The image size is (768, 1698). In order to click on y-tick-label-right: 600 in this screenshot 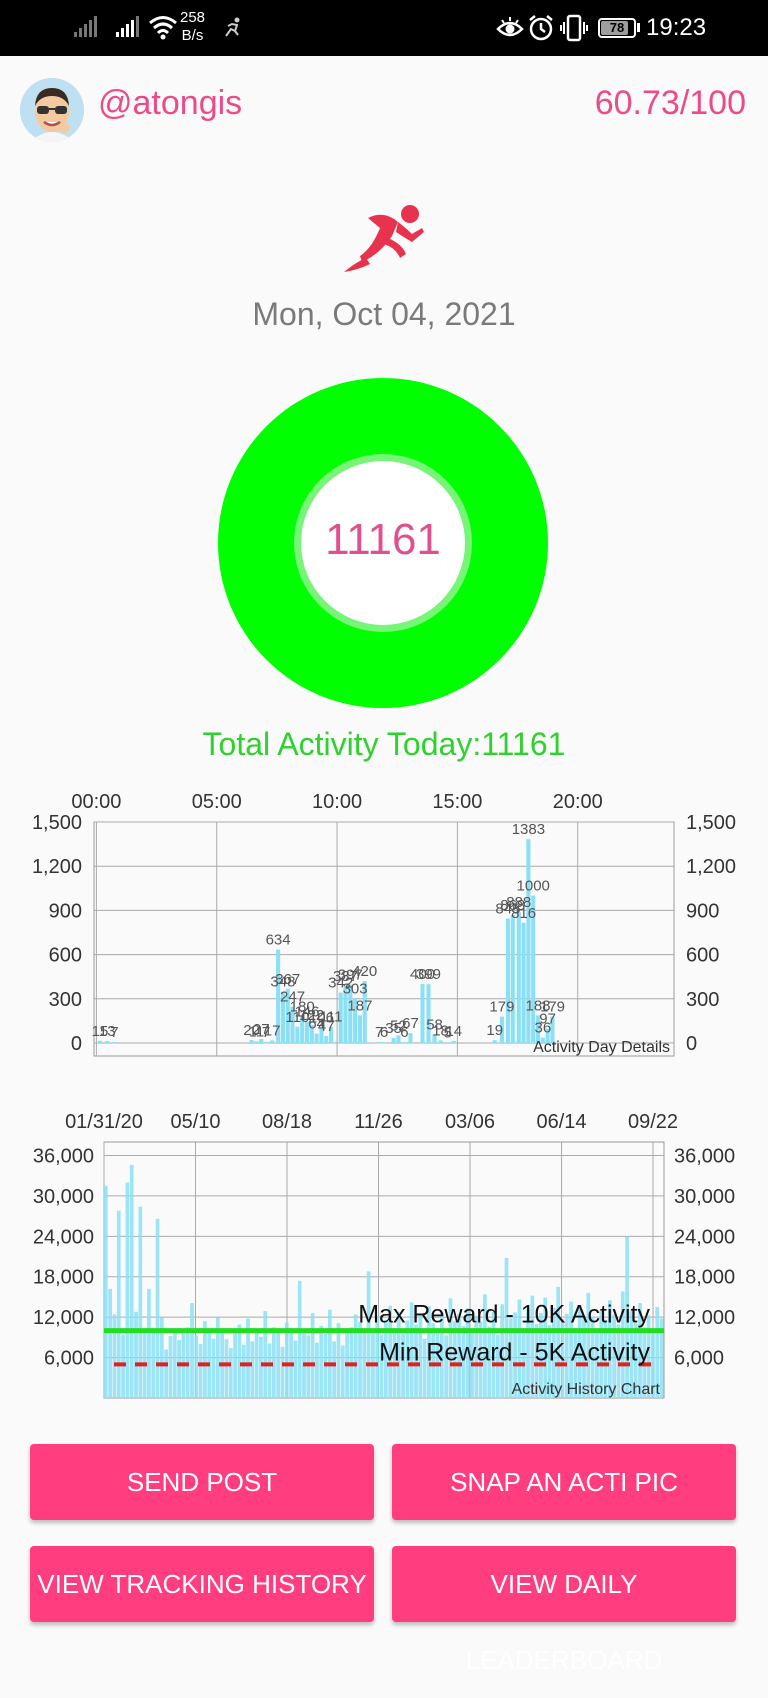, I will do `click(702, 956)`.